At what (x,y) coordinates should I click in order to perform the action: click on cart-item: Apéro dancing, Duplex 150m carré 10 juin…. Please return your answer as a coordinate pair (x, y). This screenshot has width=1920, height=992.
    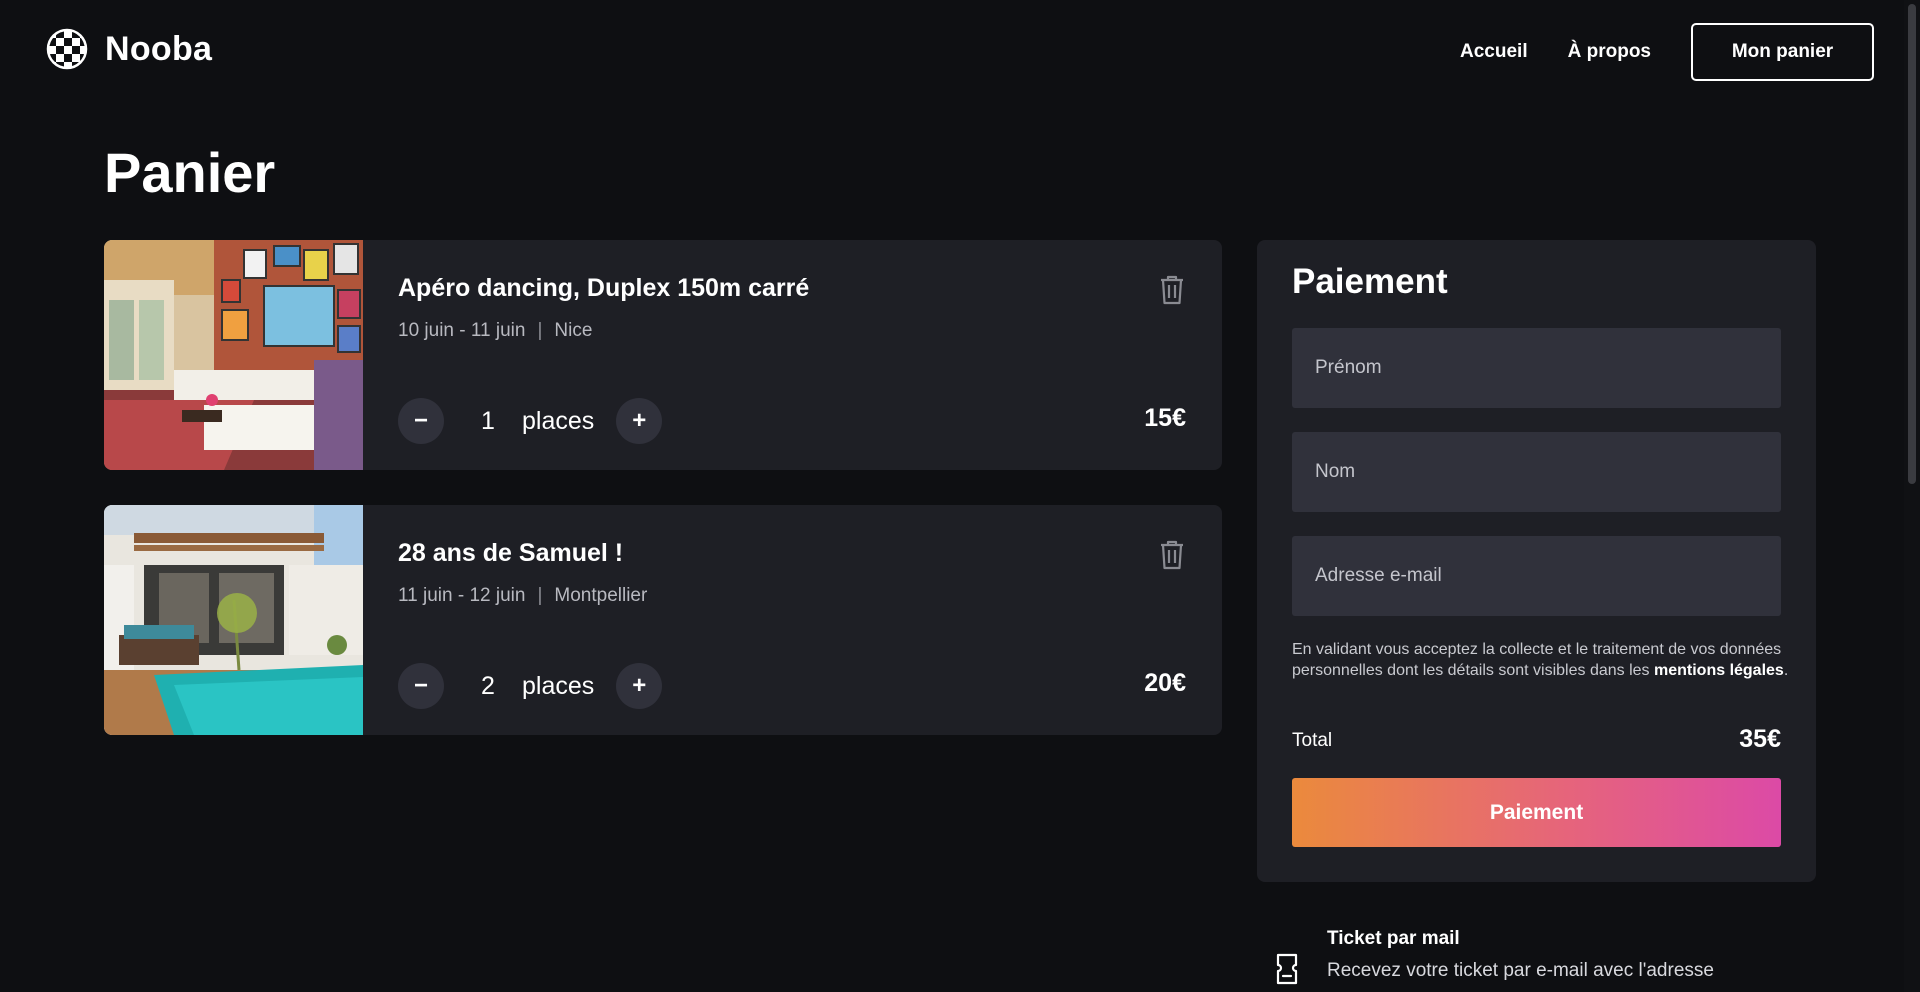
    Looking at the image, I should click on (663, 355).